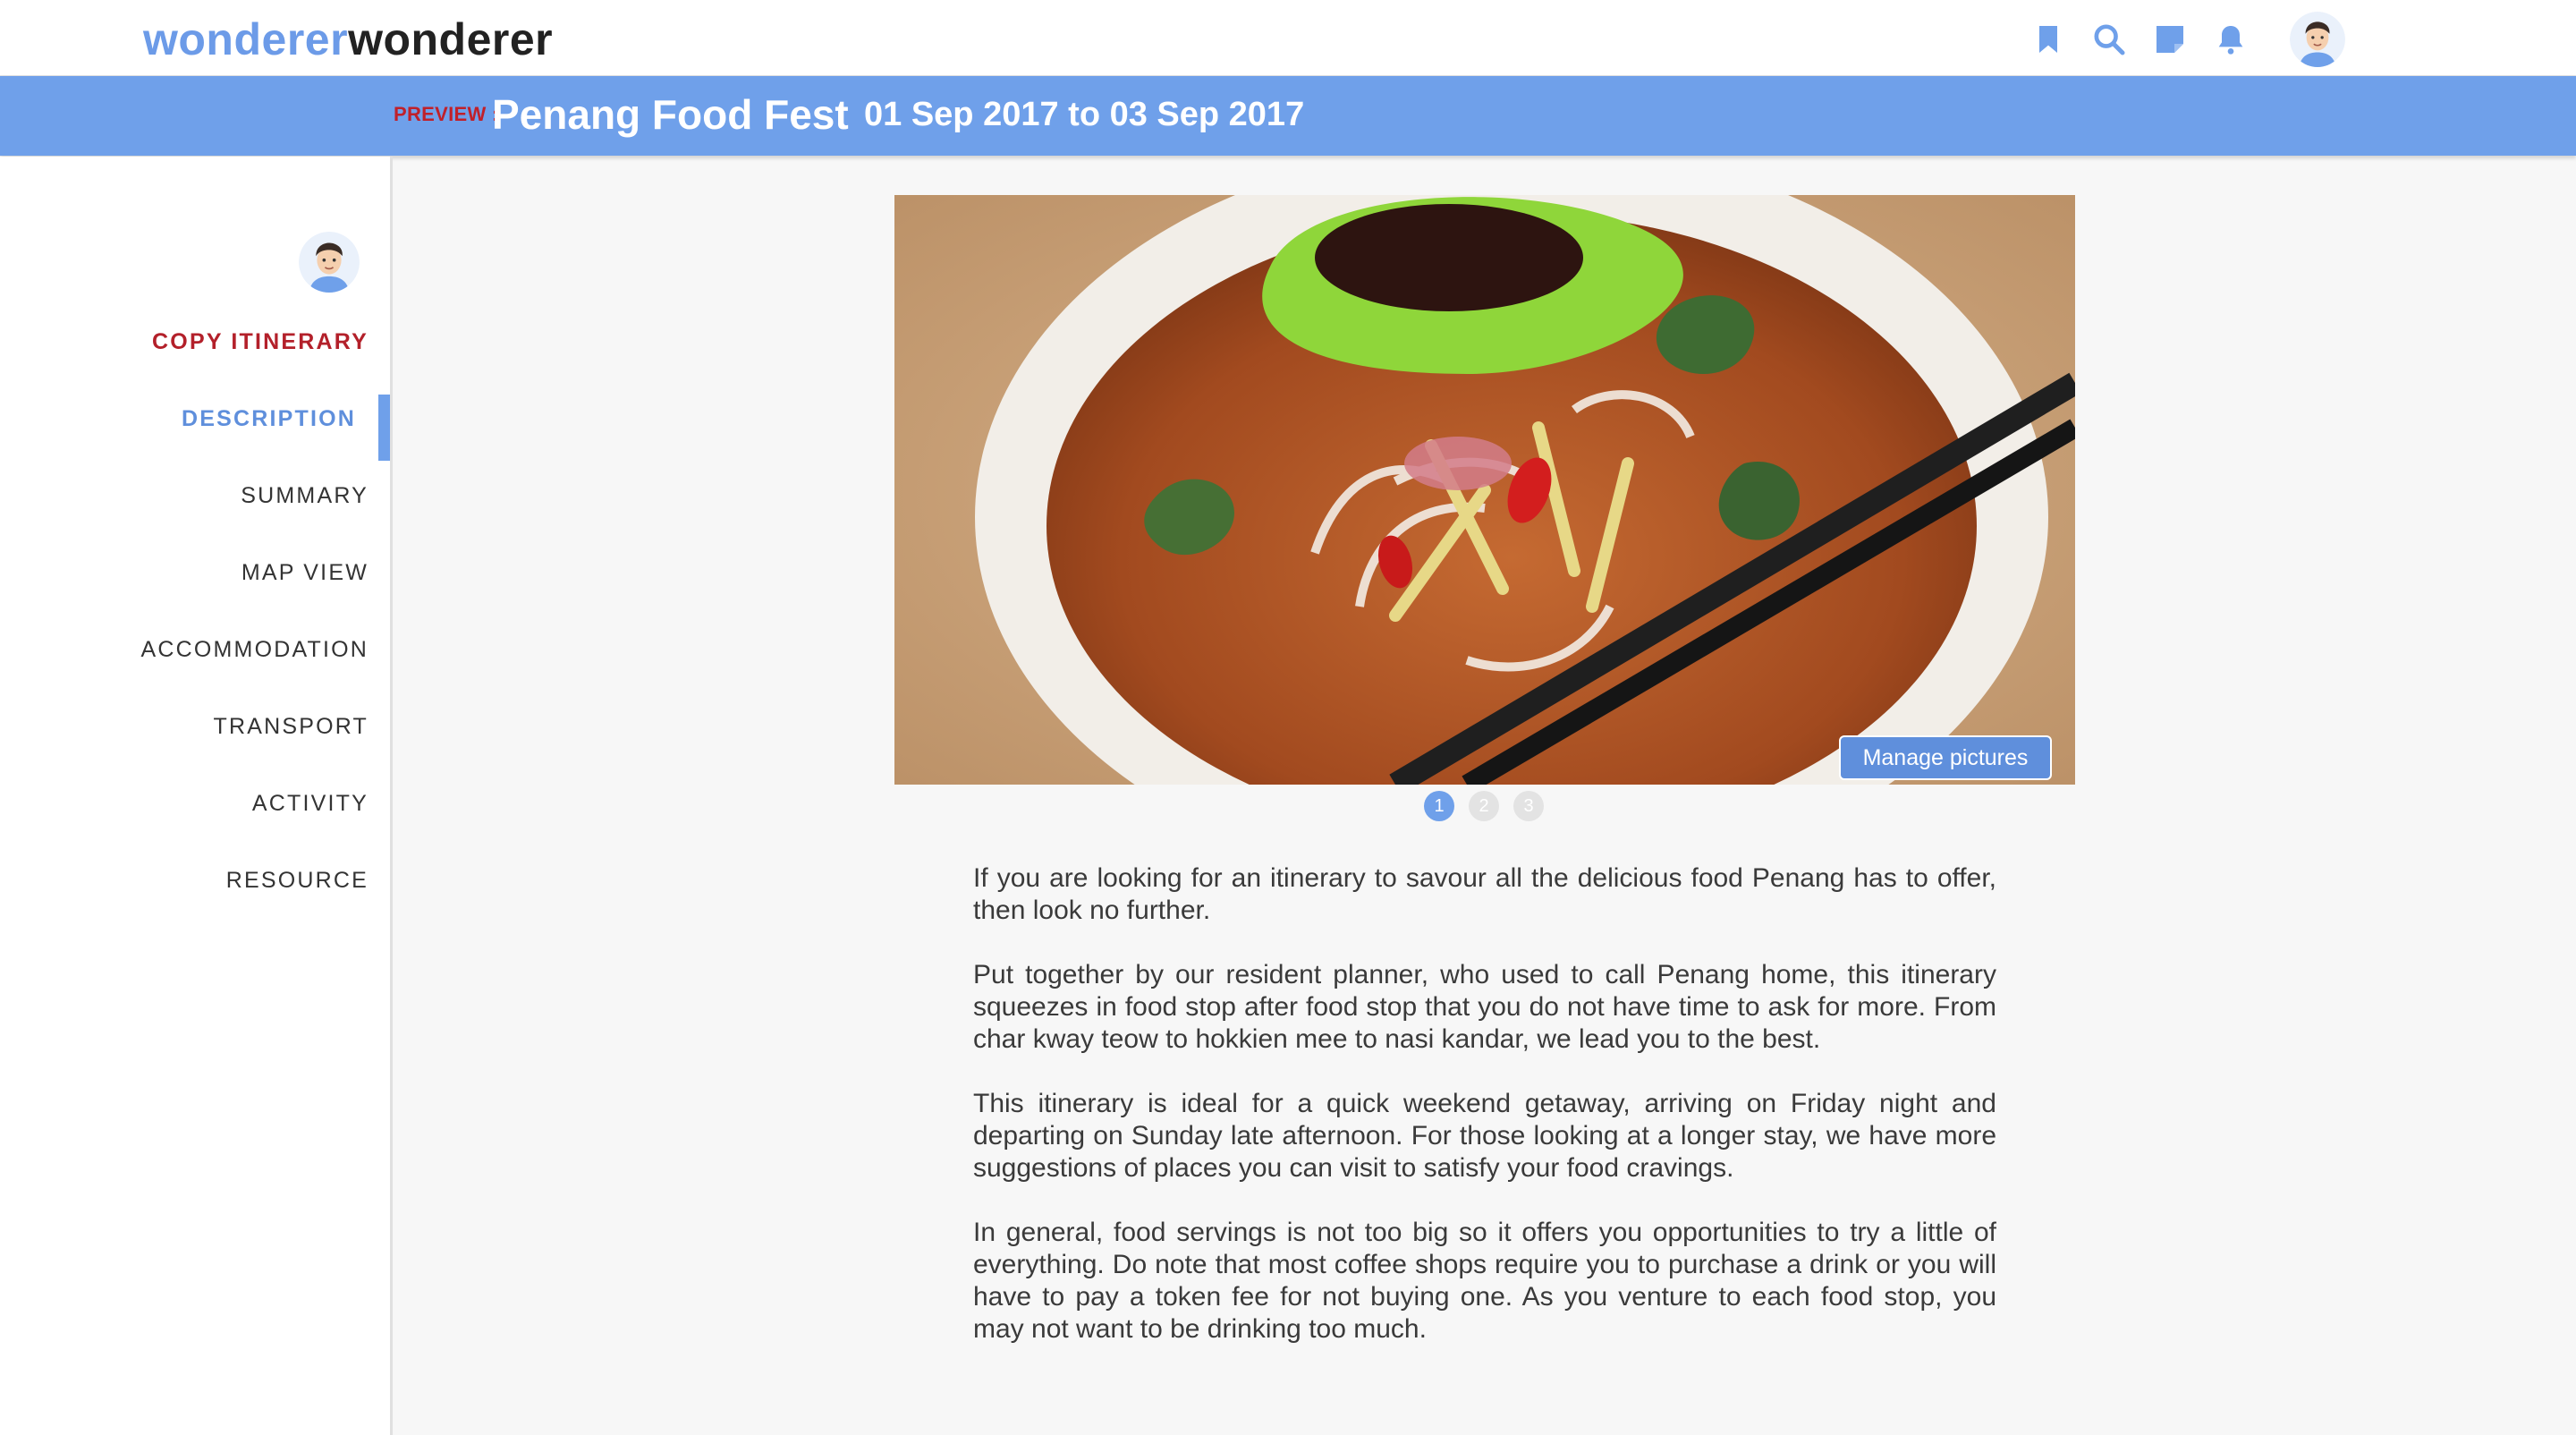  Describe the element at coordinates (2170, 39) in the screenshot. I see `note-icon` at that location.